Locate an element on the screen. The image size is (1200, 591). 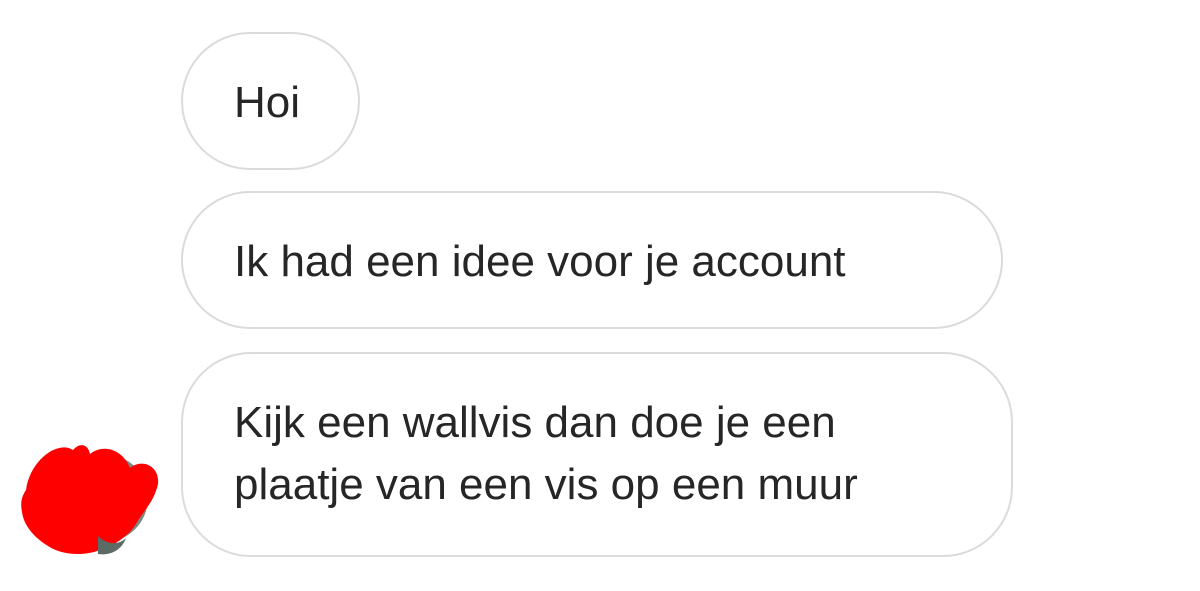
message-bubble-hoi: Hoi is located at coordinates (270, 101).